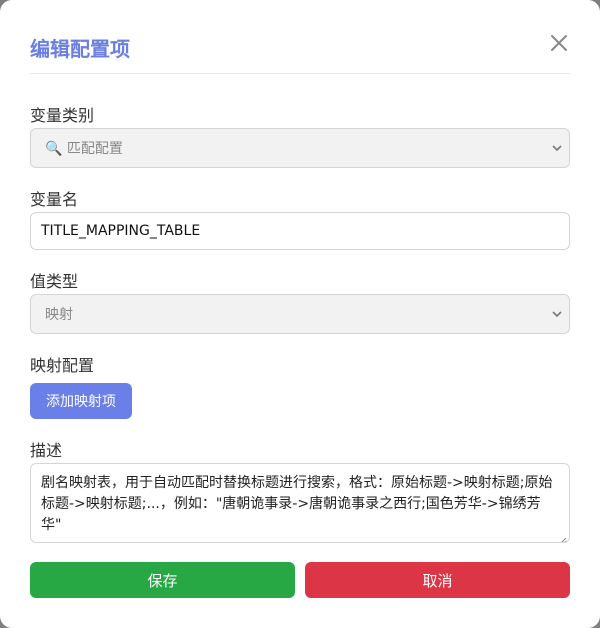  I want to click on close-icon, so click(559, 43).